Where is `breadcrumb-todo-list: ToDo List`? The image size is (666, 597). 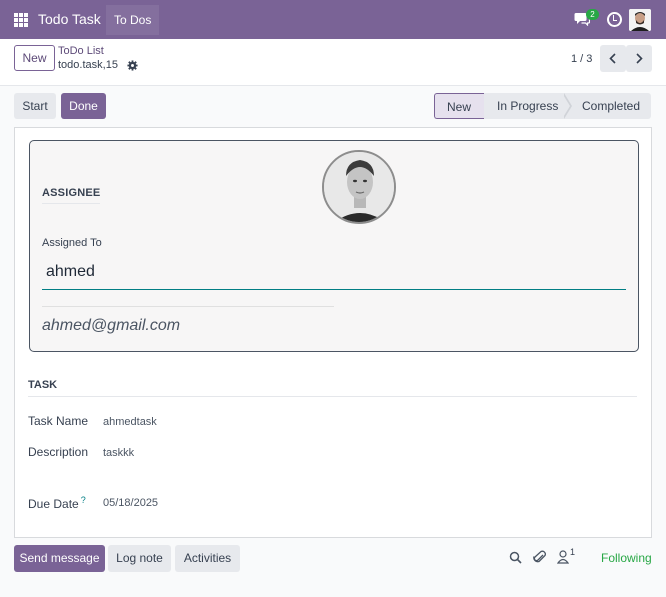
breadcrumb-todo-list: ToDo List is located at coordinates (81, 51).